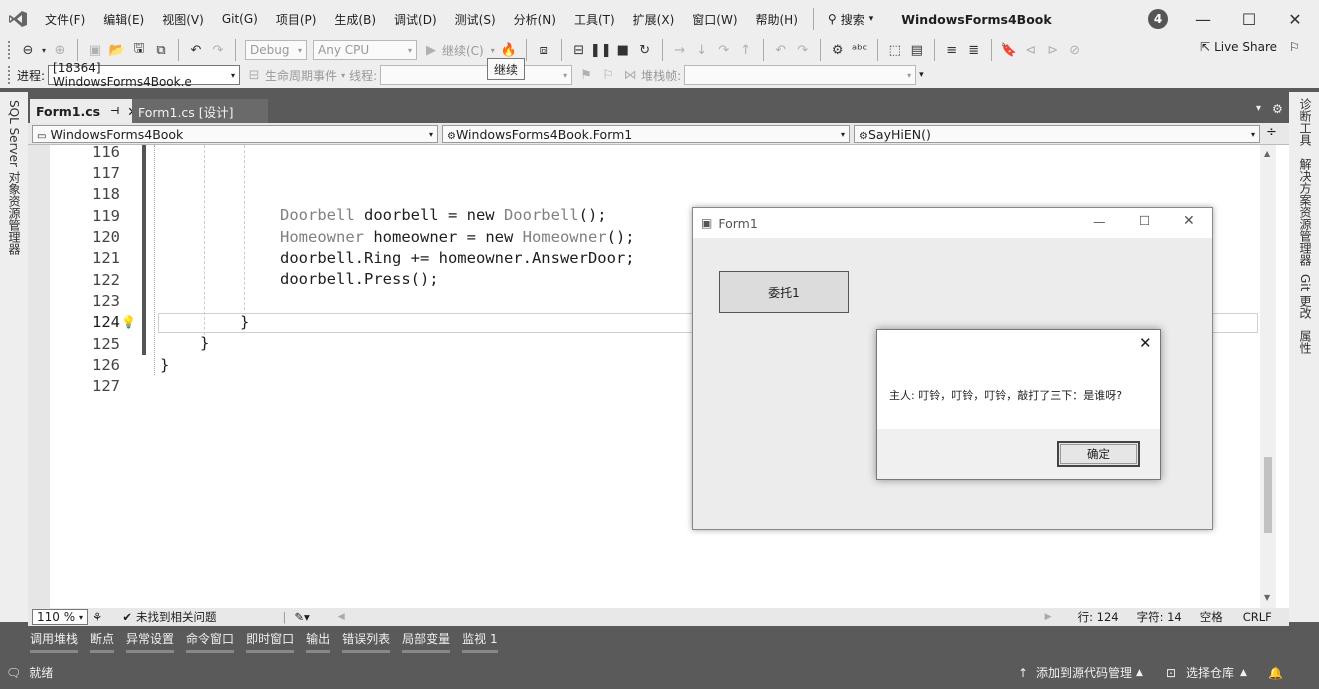 The width and height of the screenshot is (1319, 689). What do you see at coordinates (301, 617) in the screenshot?
I see `brush-icon: ✎▾` at bounding box center [301, 617].